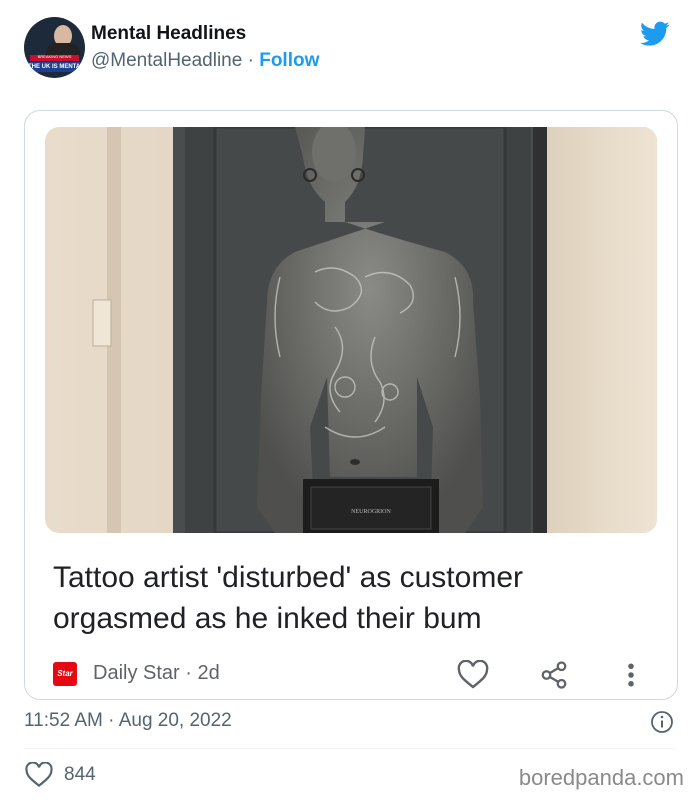 The height and width of the screenshot is (801, 700). I want to click on avatar-banner-text: THE UK IS MENTAL, so click(56, 67).